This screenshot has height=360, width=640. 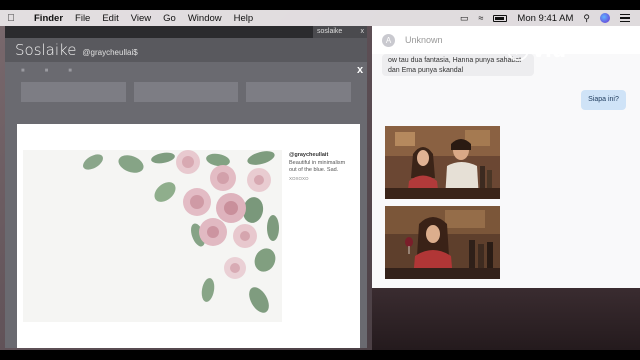 I want to click on post-username: @graycheullait, so click(x=321, y=155).